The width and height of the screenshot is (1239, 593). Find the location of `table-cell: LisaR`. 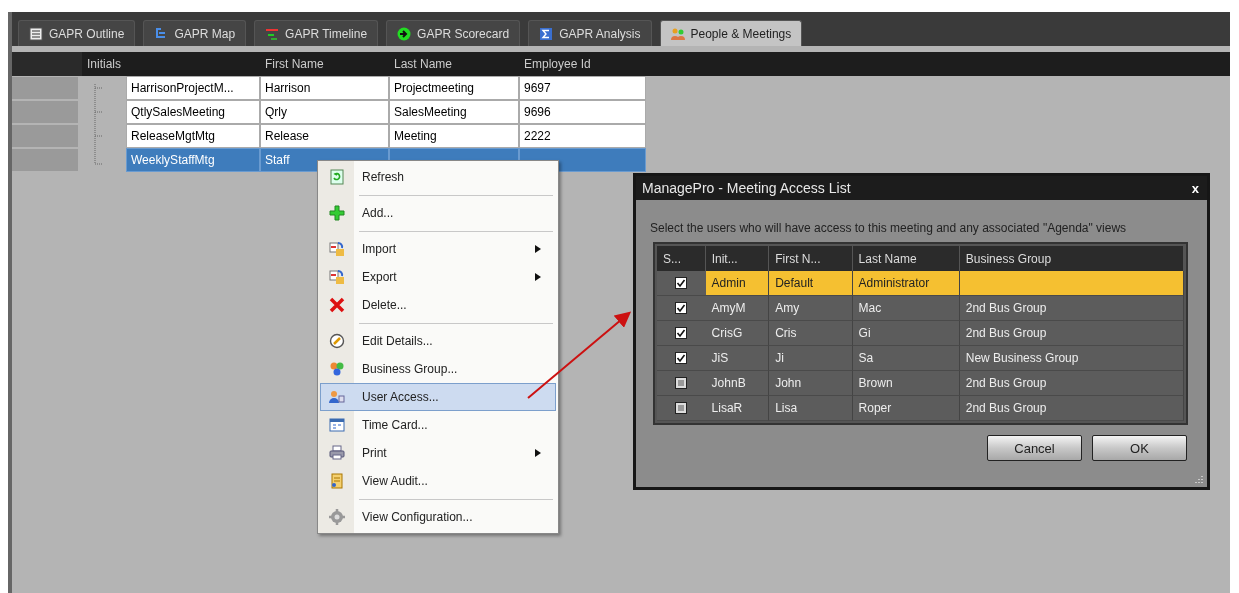

table-cell: LisaR is located at coordinates (737, 408).